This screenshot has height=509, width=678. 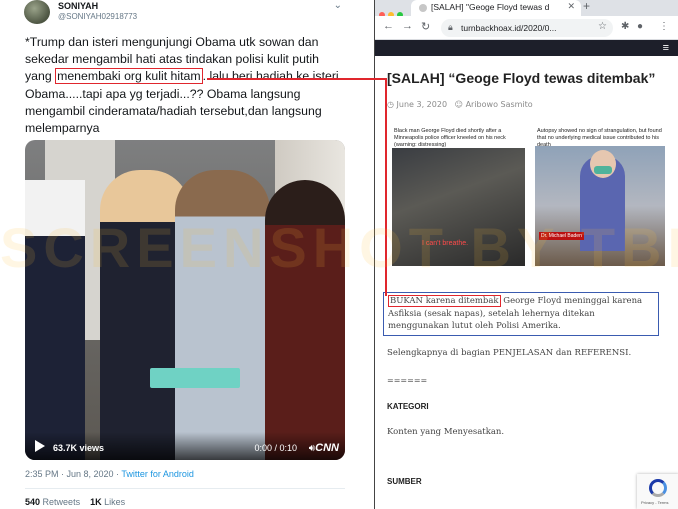 I want to click on address-bar: 🔒︎ turnbackhoax.id/2020/0... ☆, so click(x=527, y=28).